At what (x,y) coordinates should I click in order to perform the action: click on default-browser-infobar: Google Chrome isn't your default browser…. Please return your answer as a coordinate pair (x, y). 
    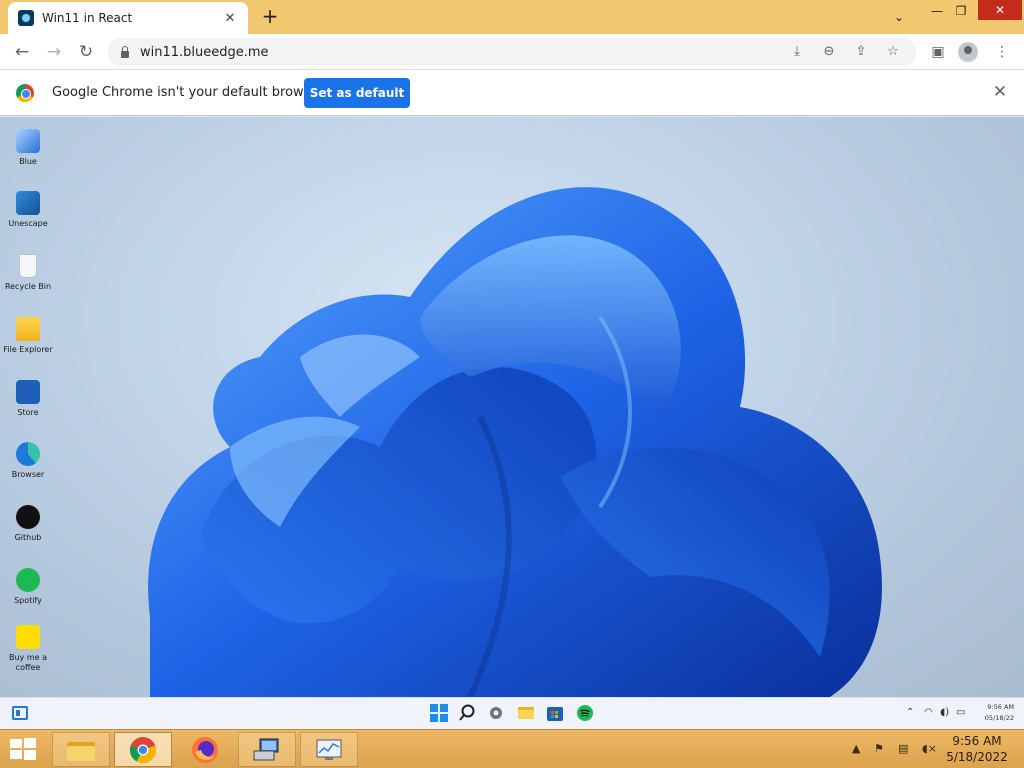
    Looking at the image, I should click on (512, 93).